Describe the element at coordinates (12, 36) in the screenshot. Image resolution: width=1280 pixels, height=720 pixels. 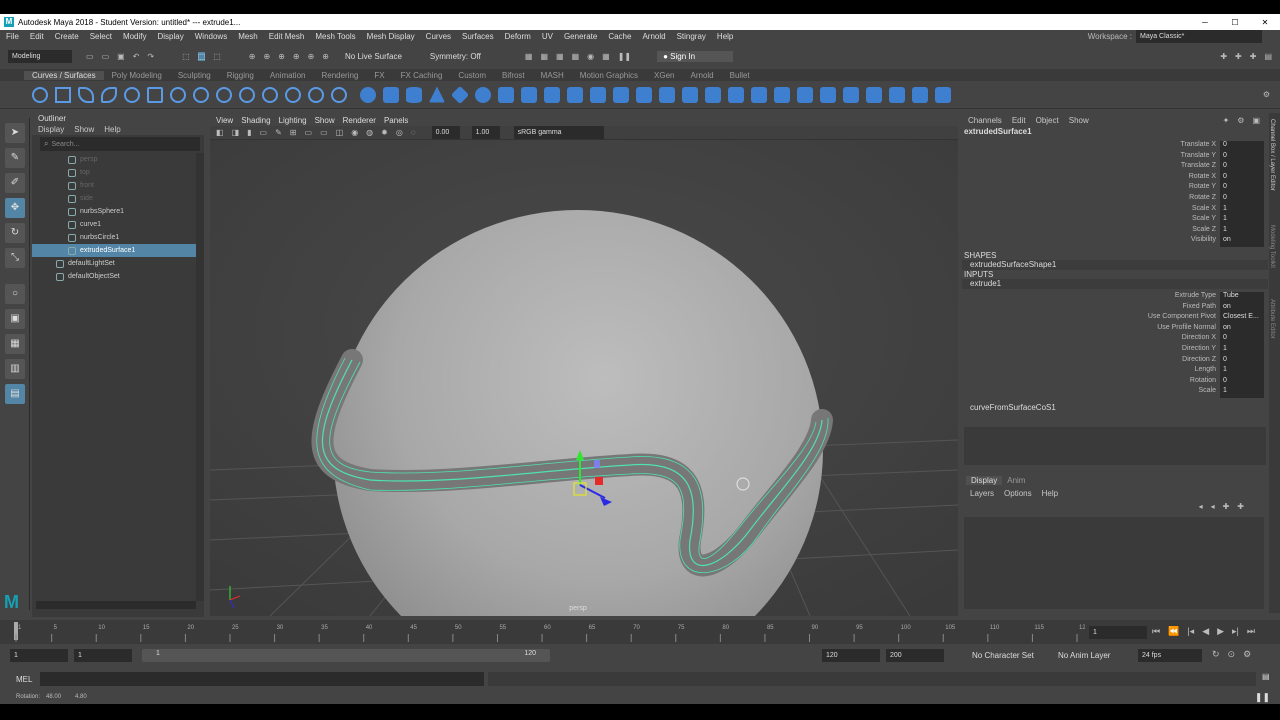
I see `menu-file: File` at that location.